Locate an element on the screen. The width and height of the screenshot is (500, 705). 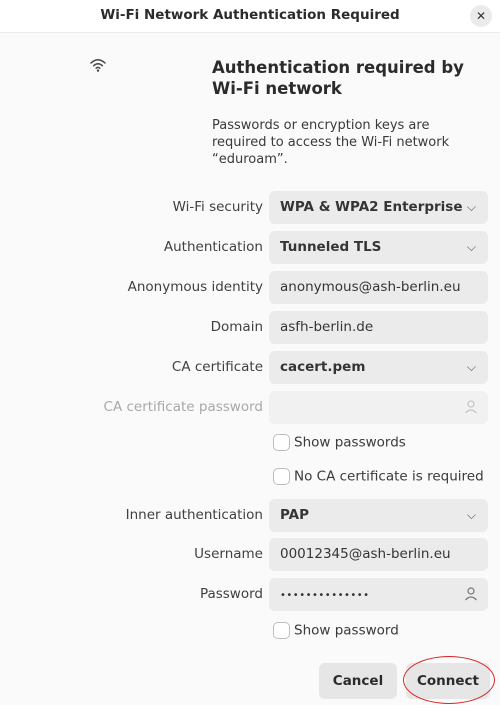
window-title: Wi-Fi Network Authentication Required is located at coordinates (250, 15).